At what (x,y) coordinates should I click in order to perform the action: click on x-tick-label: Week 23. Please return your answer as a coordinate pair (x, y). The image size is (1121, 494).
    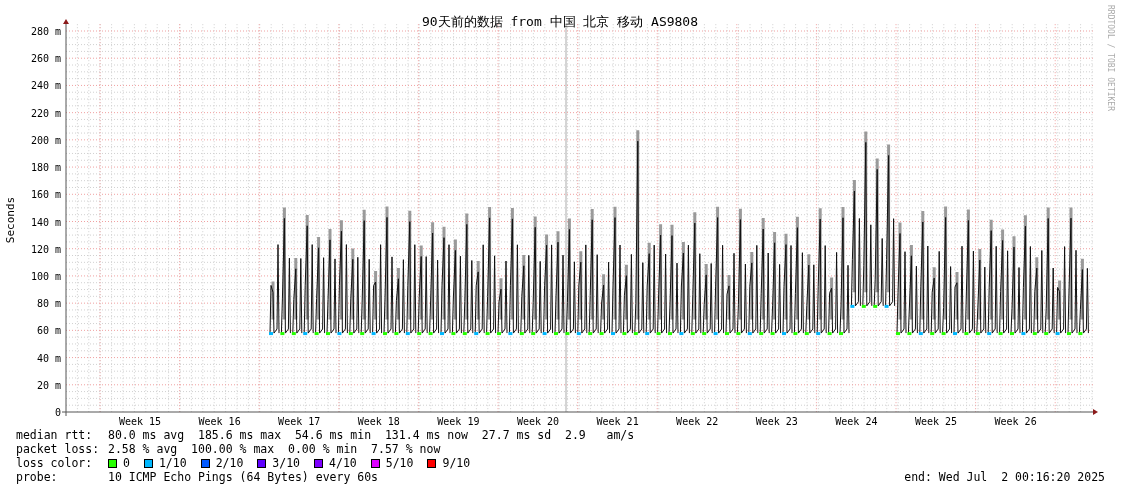
    Looking at the image, I should click on (776, 421).